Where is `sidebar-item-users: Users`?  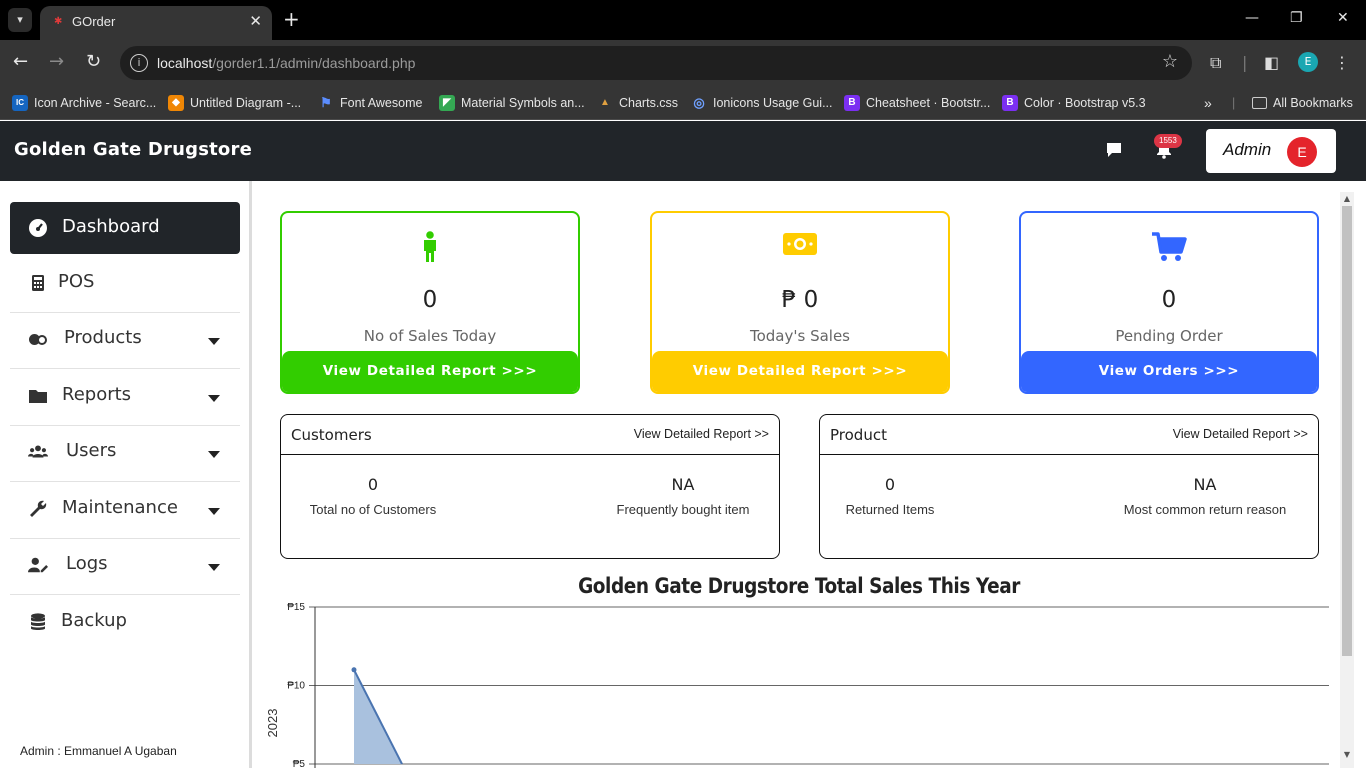 sidebar-item-users: Users is located at coordinates (125, 454).